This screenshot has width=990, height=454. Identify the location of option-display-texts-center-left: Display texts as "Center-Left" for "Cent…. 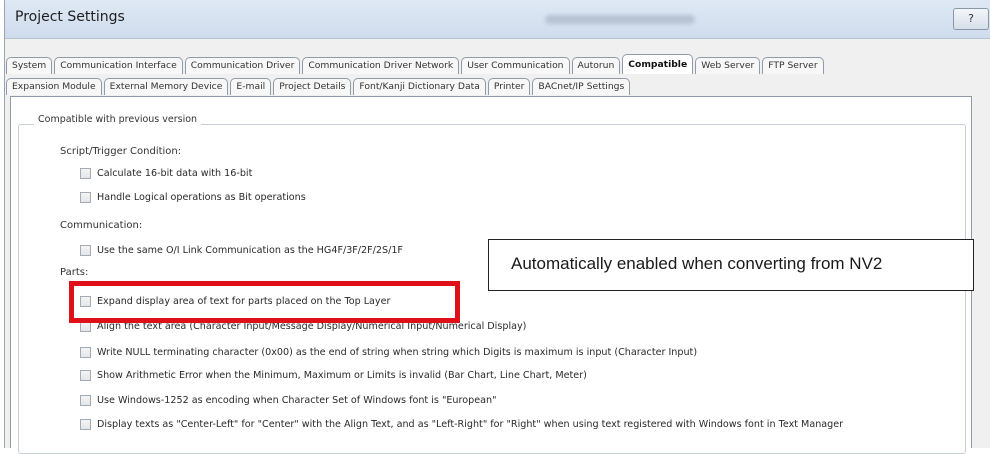
(461, 424).